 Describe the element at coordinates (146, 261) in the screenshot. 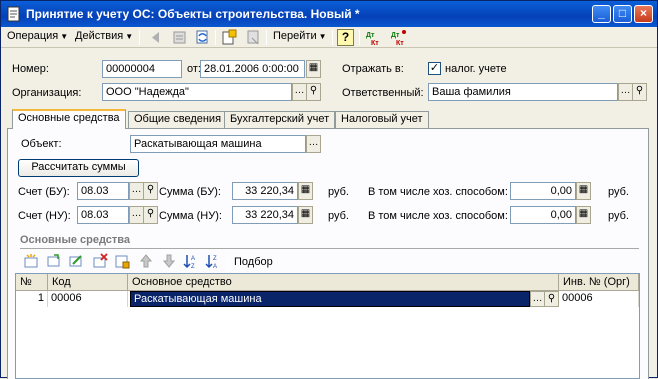

I see `move-up-icon` at that location.